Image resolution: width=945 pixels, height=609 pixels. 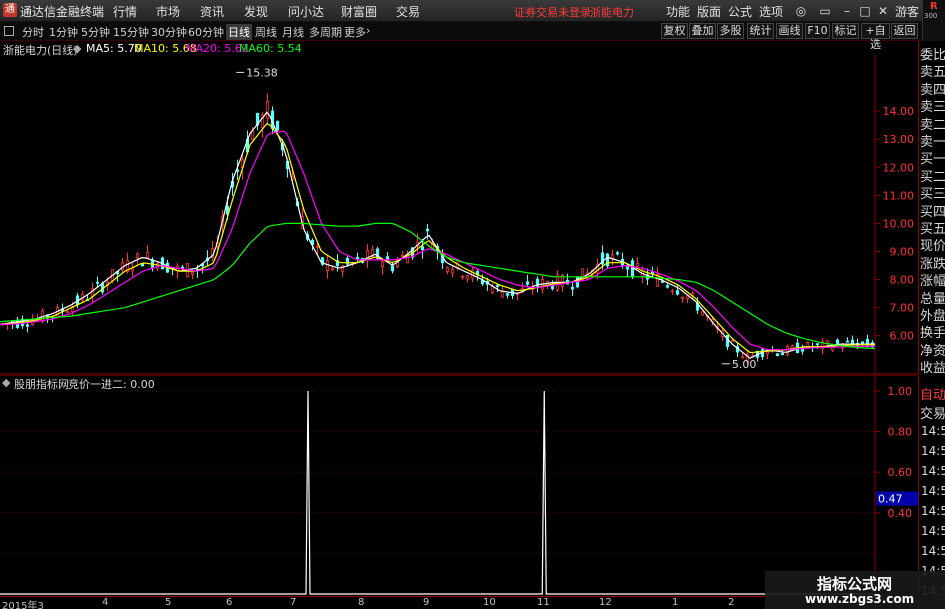 What do you see at coordinates (229, 602) in the screenshot?
I see `x-tick-label: 6` at bounding box center [229, 602].